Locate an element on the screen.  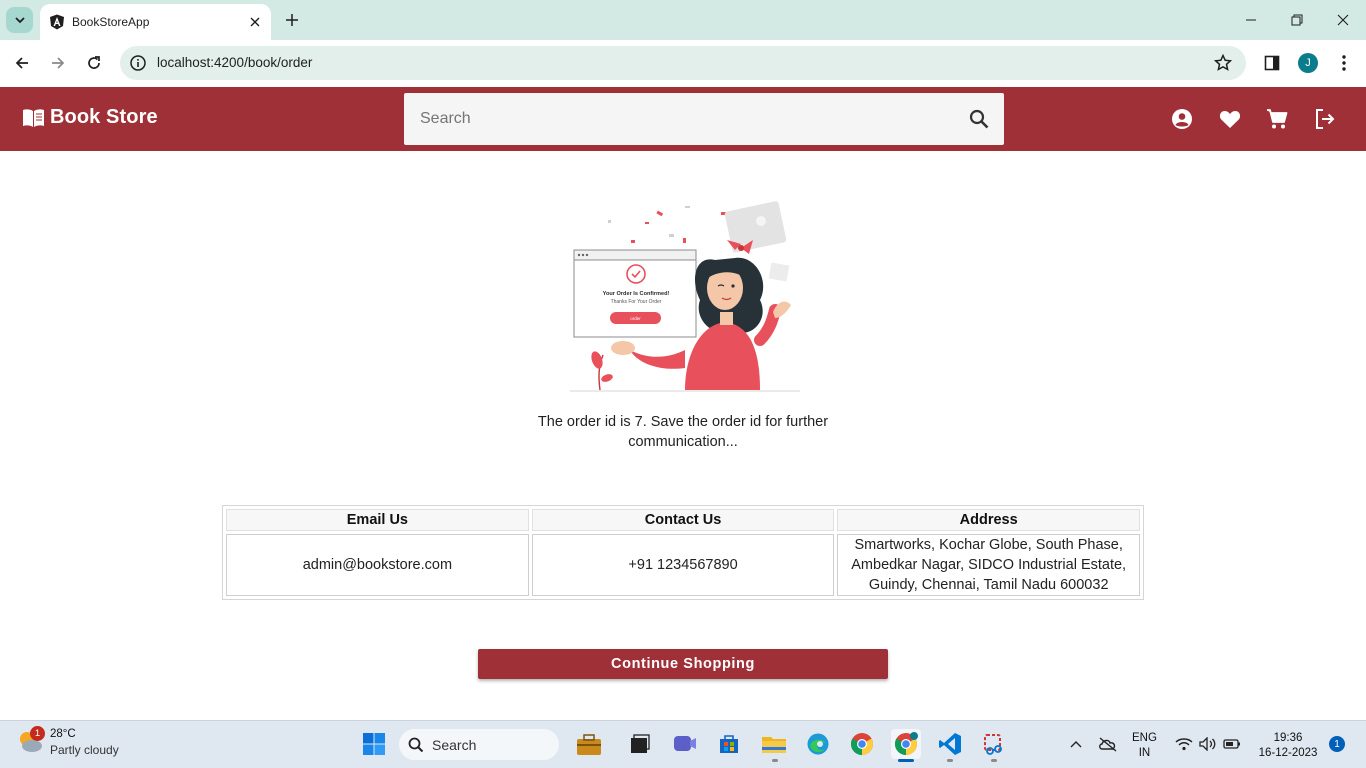
account-icon is located at coordinates (1182, 119).